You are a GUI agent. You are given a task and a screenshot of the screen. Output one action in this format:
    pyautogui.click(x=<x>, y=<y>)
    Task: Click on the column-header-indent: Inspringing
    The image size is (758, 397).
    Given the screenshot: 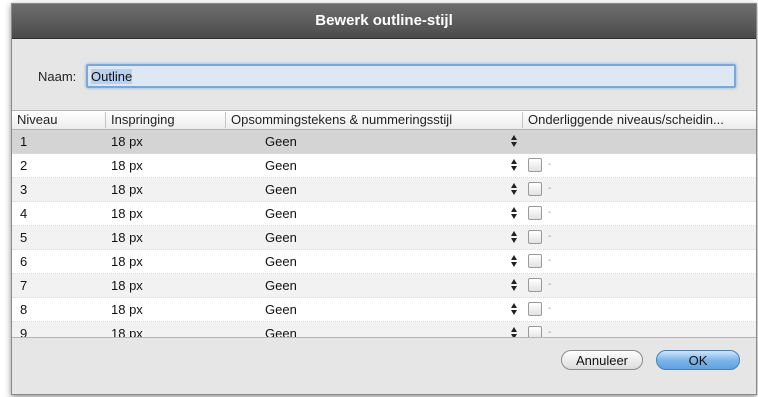 What is the action you would take?
    pyautogui.click(x=140, y=120)
    